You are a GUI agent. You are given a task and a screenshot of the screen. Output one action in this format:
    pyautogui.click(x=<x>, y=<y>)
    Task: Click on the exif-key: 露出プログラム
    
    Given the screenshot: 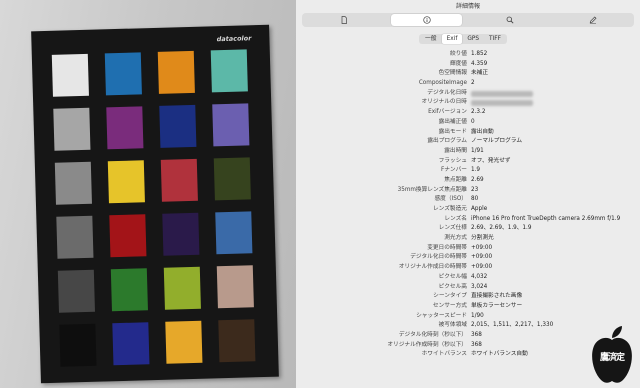 What is the action you would take?
    pyautogui.click(x=447, y=141)
    